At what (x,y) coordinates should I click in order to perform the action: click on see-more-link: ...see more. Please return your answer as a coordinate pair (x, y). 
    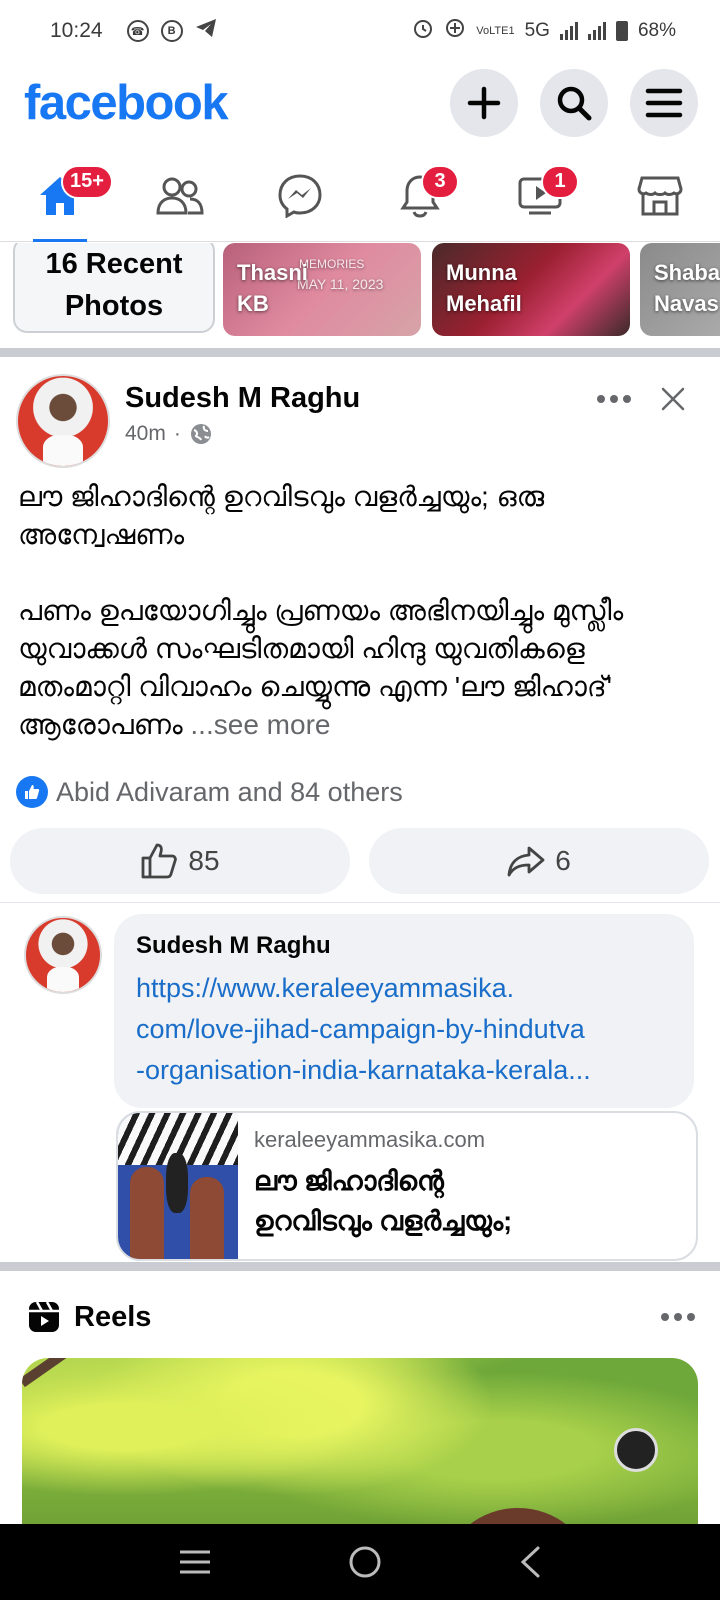
    Looking at the image, I should click on (260, 724).